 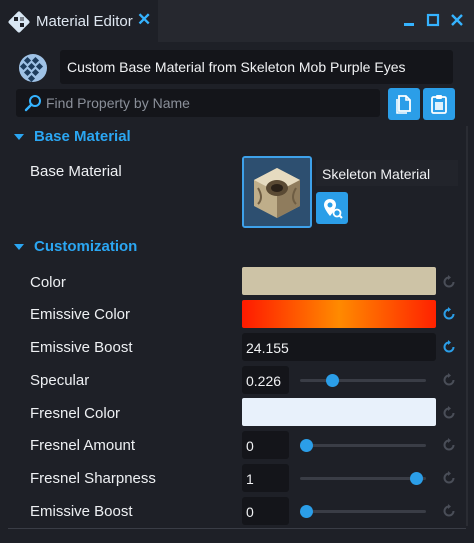 What do you see at coordinates (237, 528) in the screenshot?
I see `divider` at bounding box center [237, 528].